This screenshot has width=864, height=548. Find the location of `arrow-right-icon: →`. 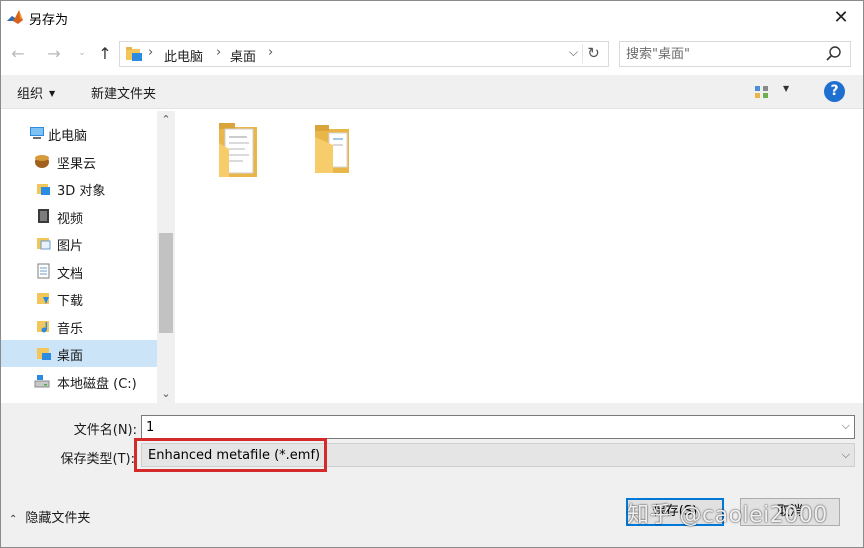

arrow-right-icon: → is located at coordinates (54, 53).